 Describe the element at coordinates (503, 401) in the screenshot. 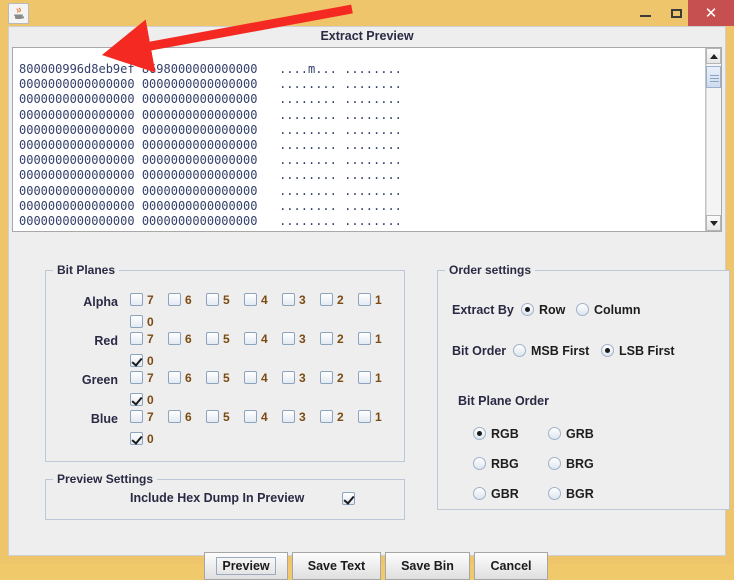

I see `bit-plane-order-label: Bit Plane Order` at that location.